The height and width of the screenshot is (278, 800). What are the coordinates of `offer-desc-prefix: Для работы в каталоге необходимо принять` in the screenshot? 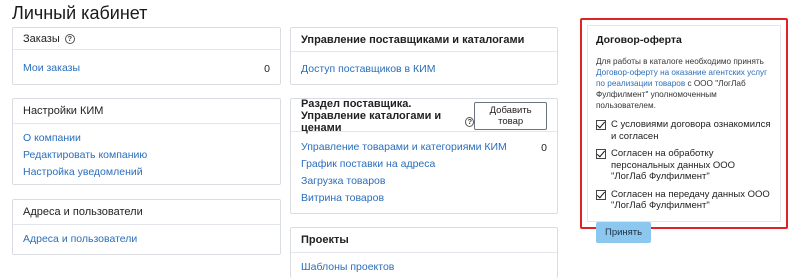 It's located at (680, 61).